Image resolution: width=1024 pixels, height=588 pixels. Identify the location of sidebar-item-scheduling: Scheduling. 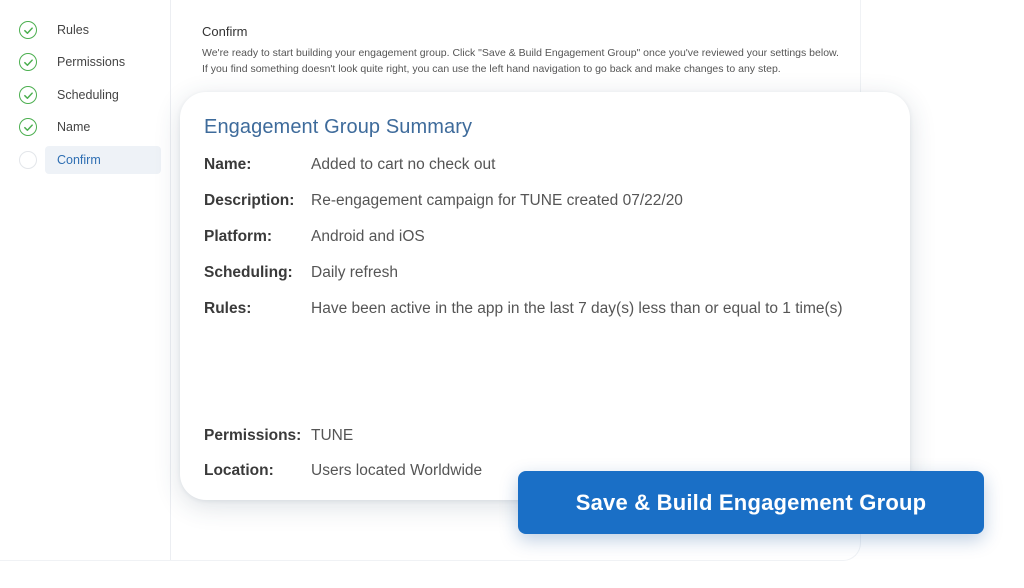
(87, 95).